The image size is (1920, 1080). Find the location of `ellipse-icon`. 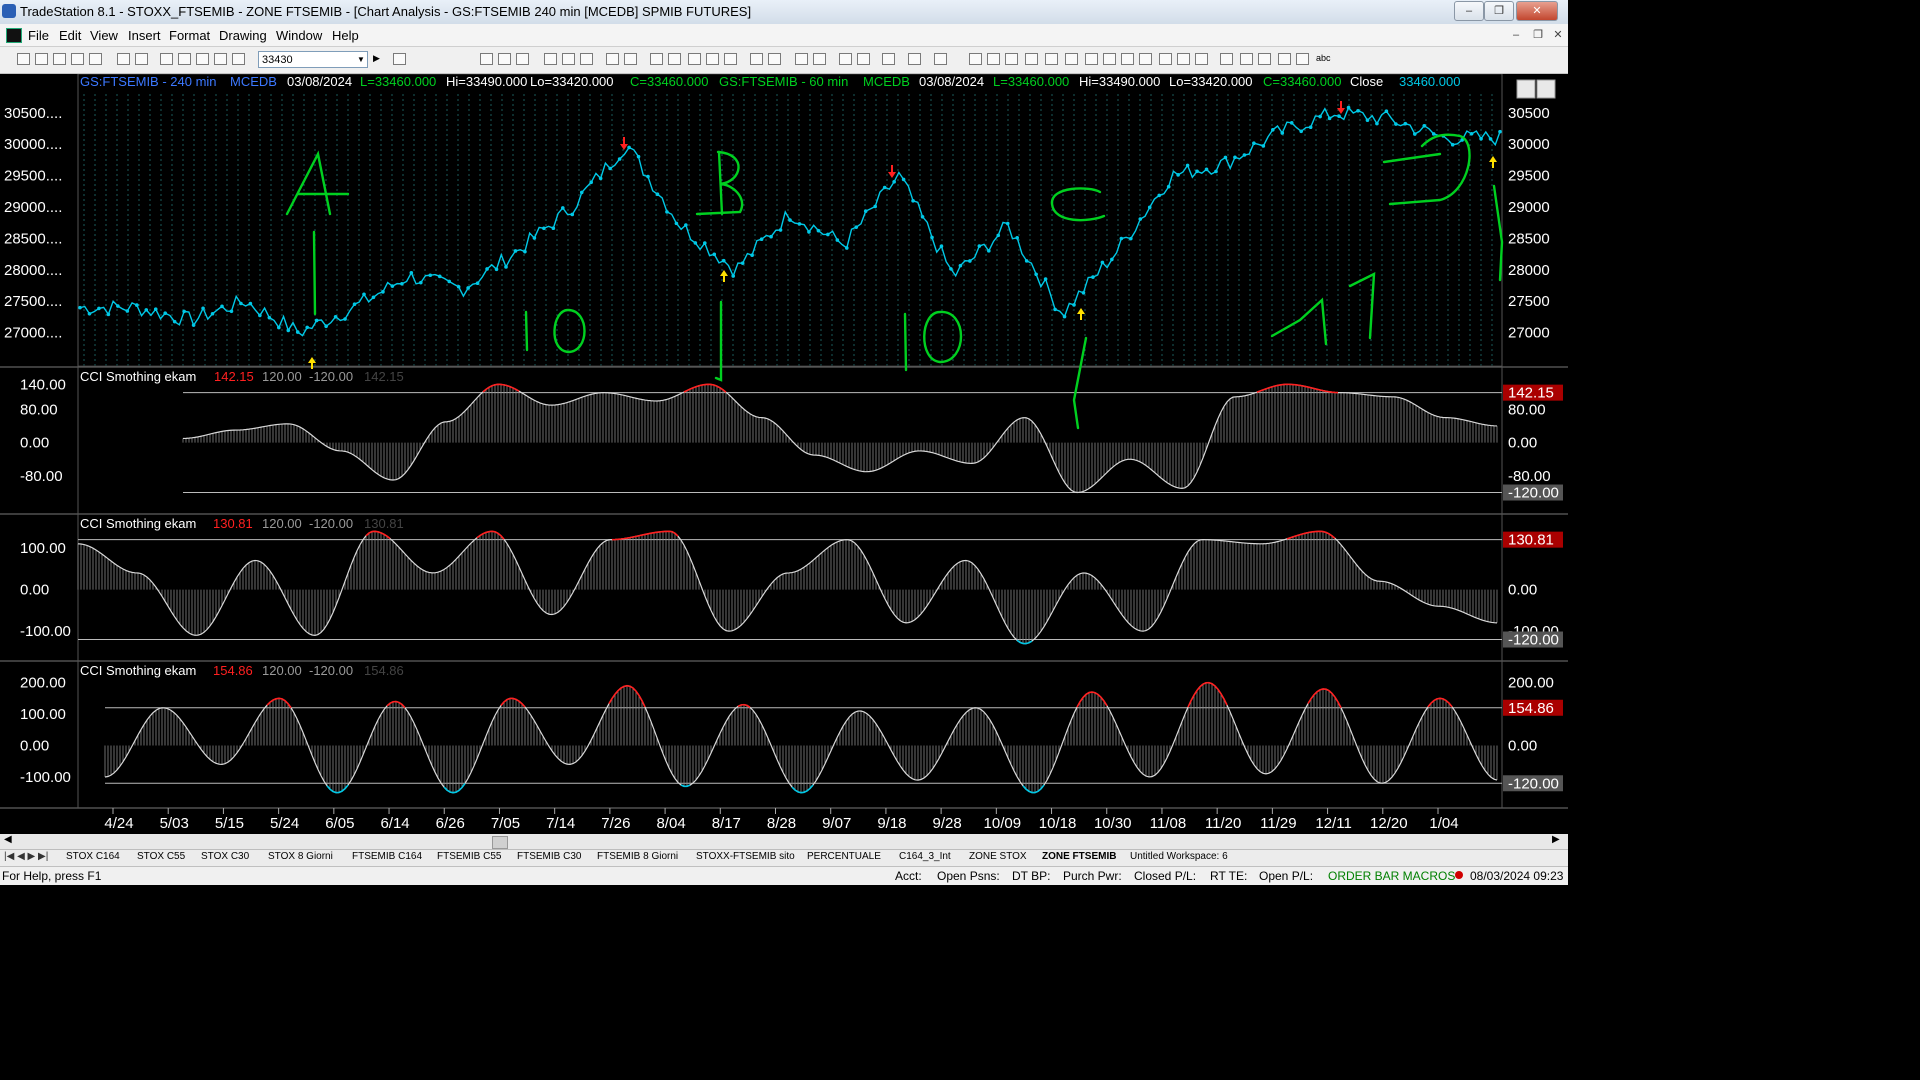

ellipse-icon is located at coordinates (1284, 59).